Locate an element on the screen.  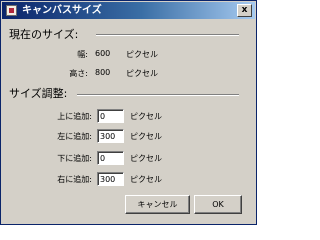
add-bottom-label: 下に追加: is located at coordinates (74, 158).